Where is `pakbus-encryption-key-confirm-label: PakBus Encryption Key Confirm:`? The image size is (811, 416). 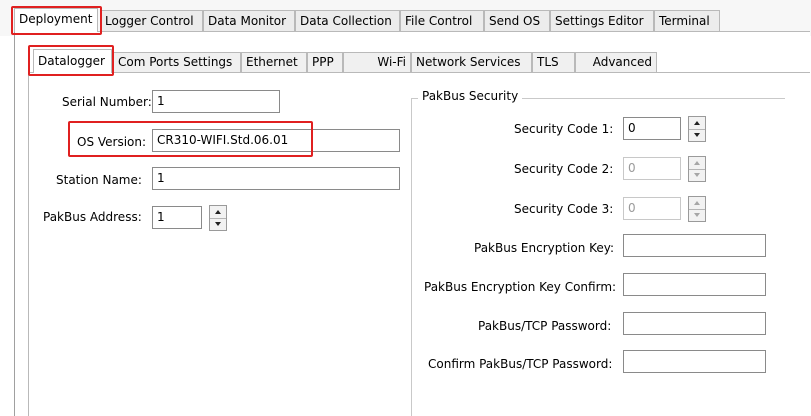
pakbus-encryption-key-confirm-label: PakBus Encryption Key Confirm: is located at coordinates (520, 287).